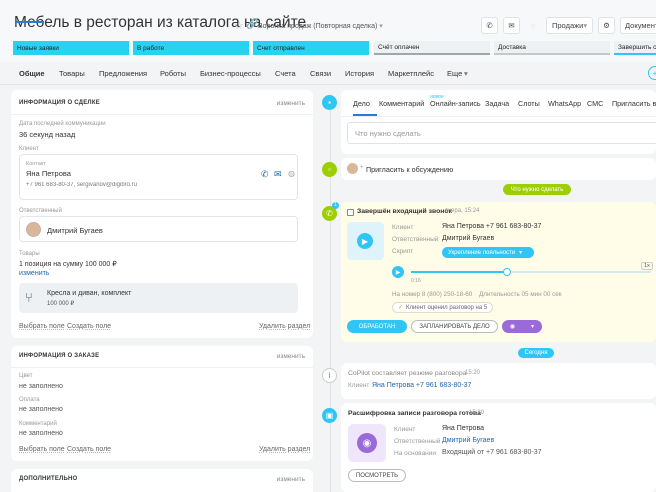 The image size is (656, 492). What do you see at coordinates (507, 272) in the screenshot?
I see `audio-scrubber` at bounding box center [507, 272].